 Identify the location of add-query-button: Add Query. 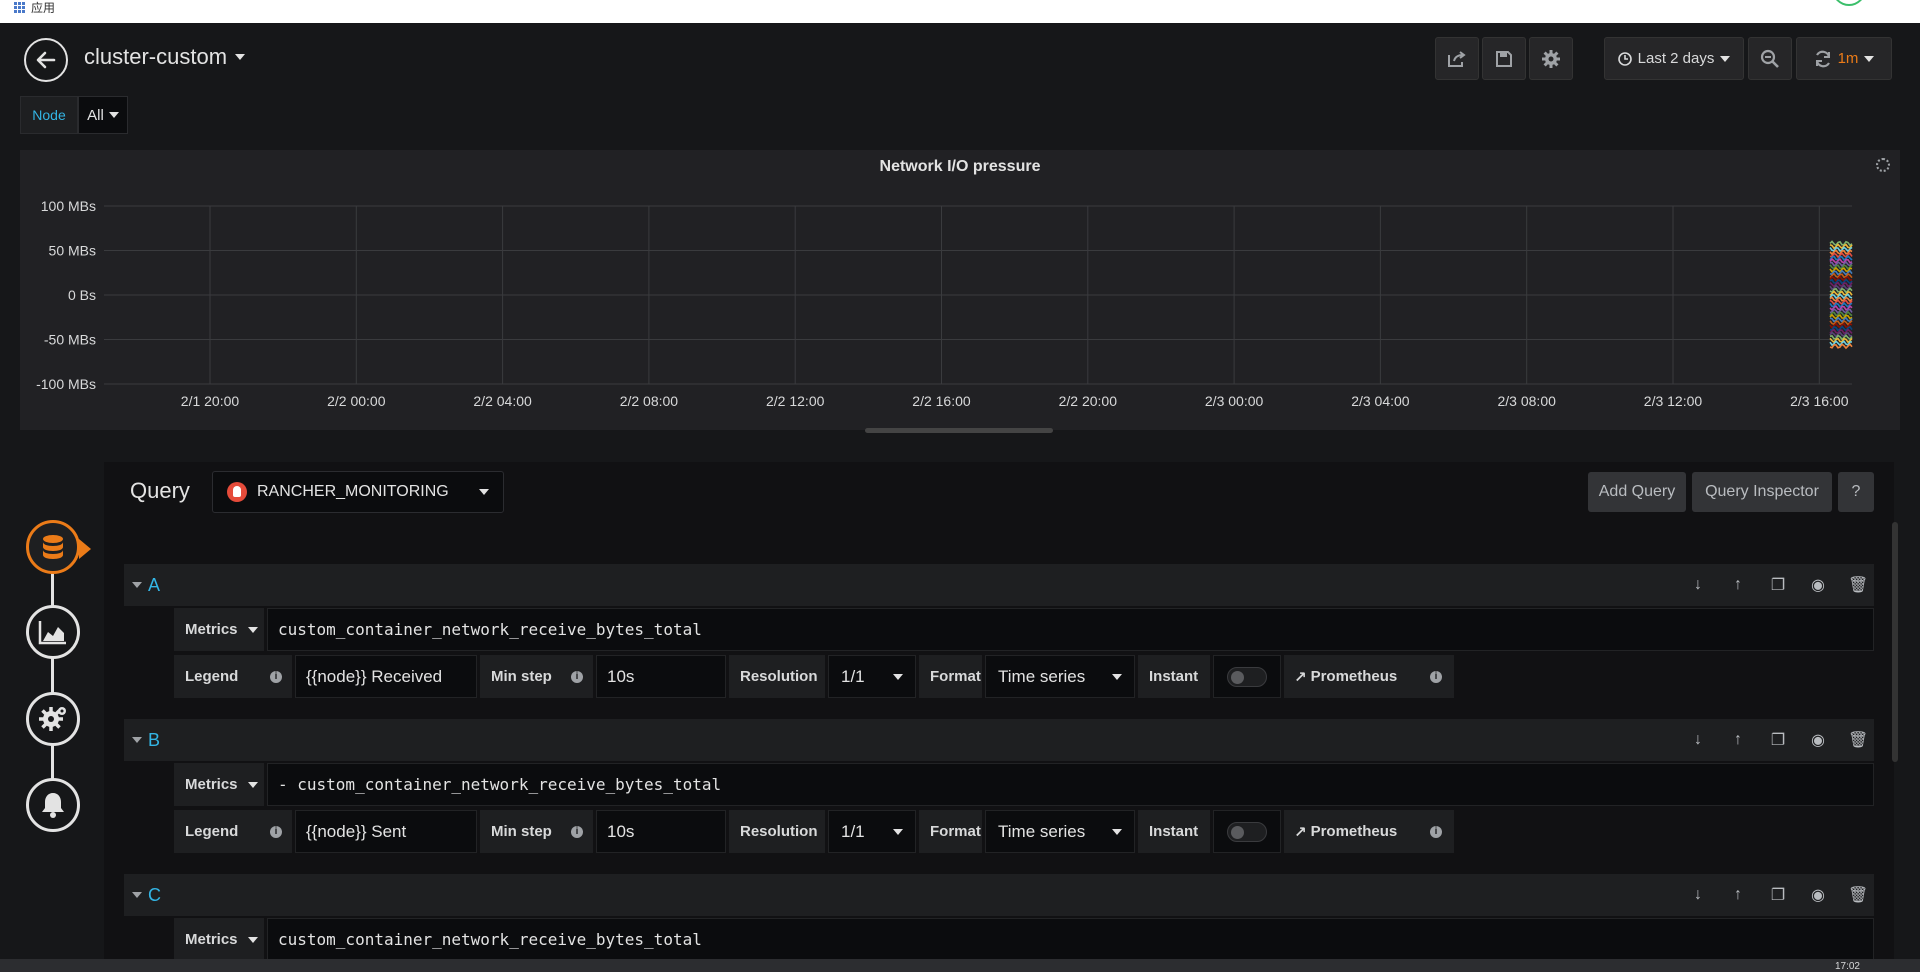
(1637, 492).